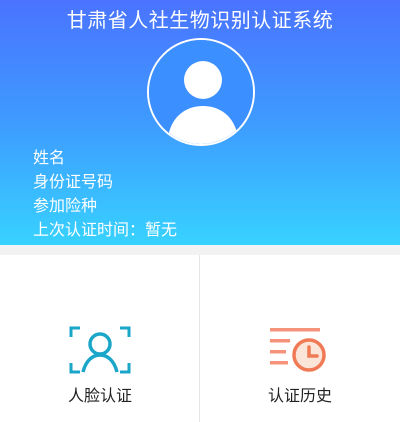  I want to click on profile-info: 姓名 身份证号码 参加险种 上次认证时间：暂无, so click(105, 194).